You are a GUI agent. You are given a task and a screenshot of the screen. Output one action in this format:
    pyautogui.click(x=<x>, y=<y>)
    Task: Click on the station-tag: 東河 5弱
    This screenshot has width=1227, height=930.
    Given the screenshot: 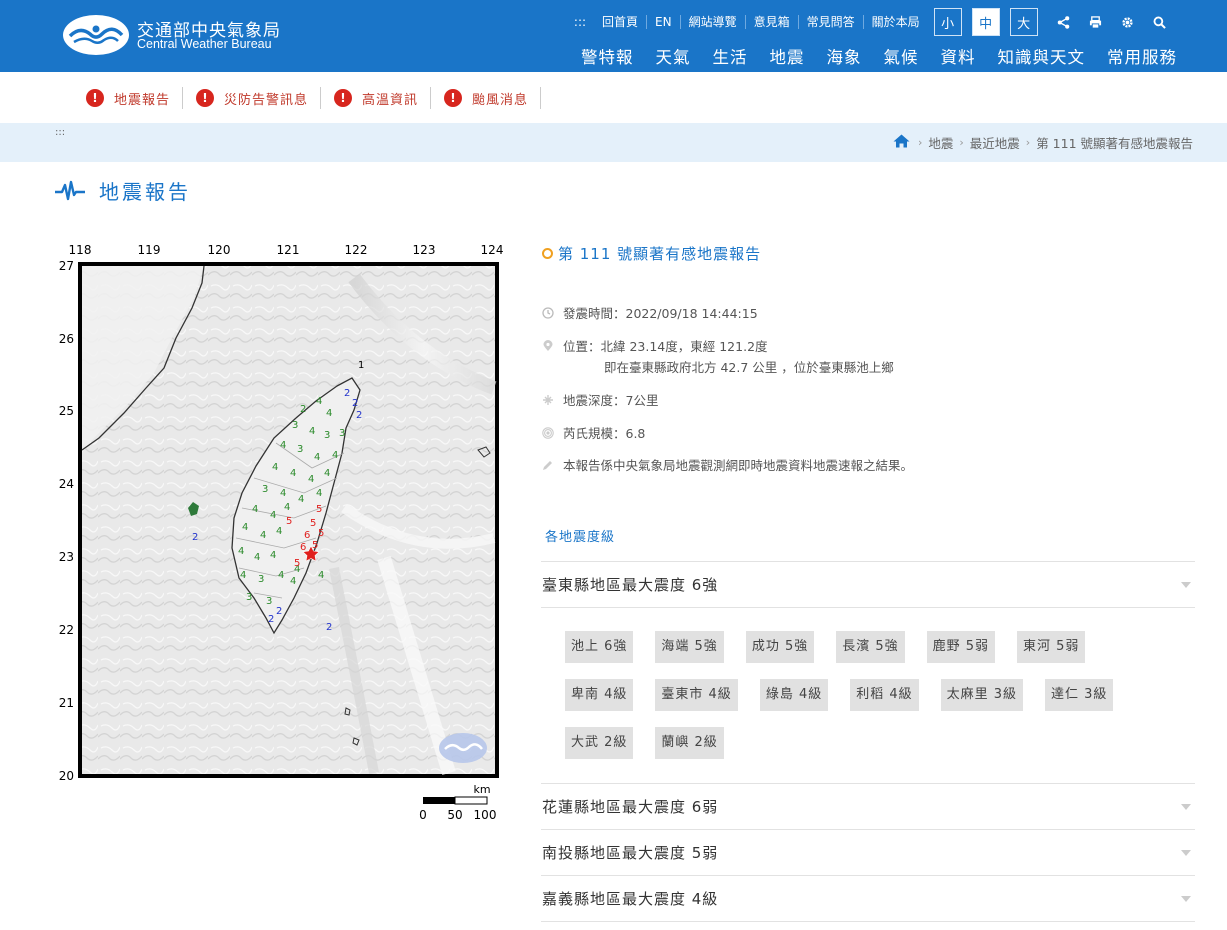 What is the action you would take?
    pyautogui.click(x=1051, y=647)
    